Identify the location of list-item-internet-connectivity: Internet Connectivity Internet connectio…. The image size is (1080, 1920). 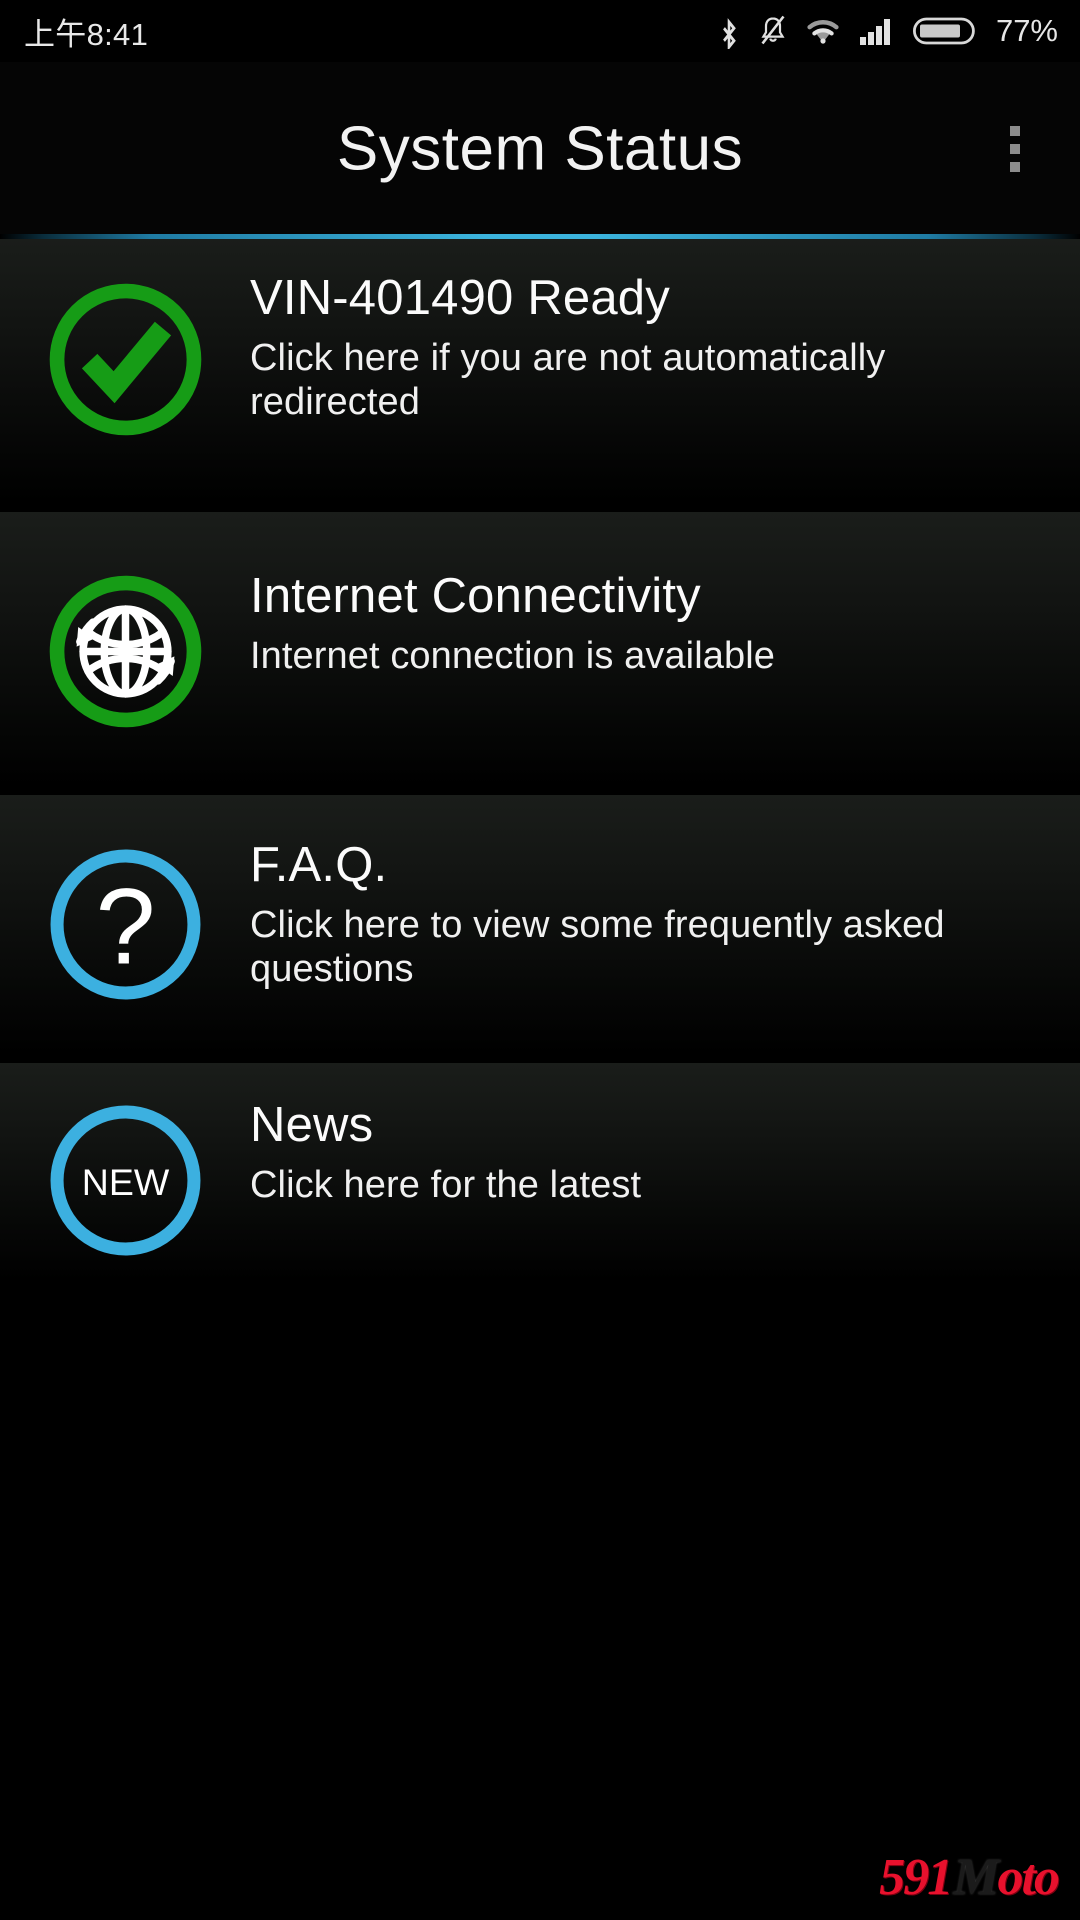
(540, 649).